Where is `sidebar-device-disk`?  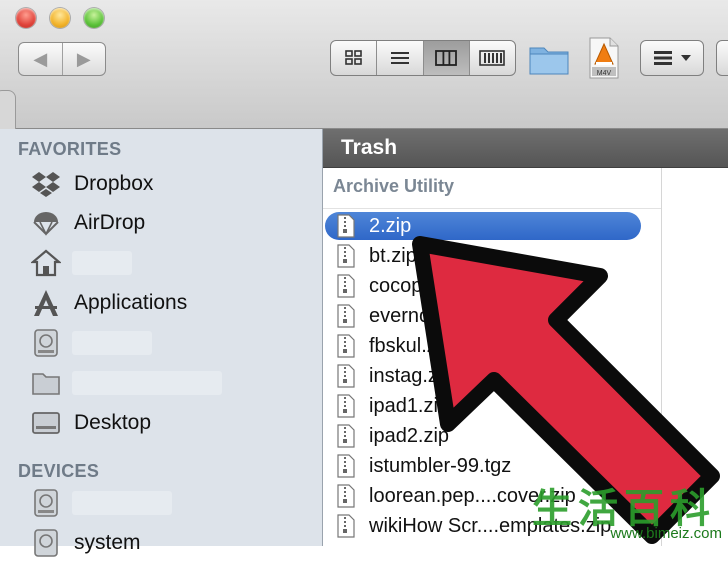
sidebar-device-disk is located at coordinates (170, 503).